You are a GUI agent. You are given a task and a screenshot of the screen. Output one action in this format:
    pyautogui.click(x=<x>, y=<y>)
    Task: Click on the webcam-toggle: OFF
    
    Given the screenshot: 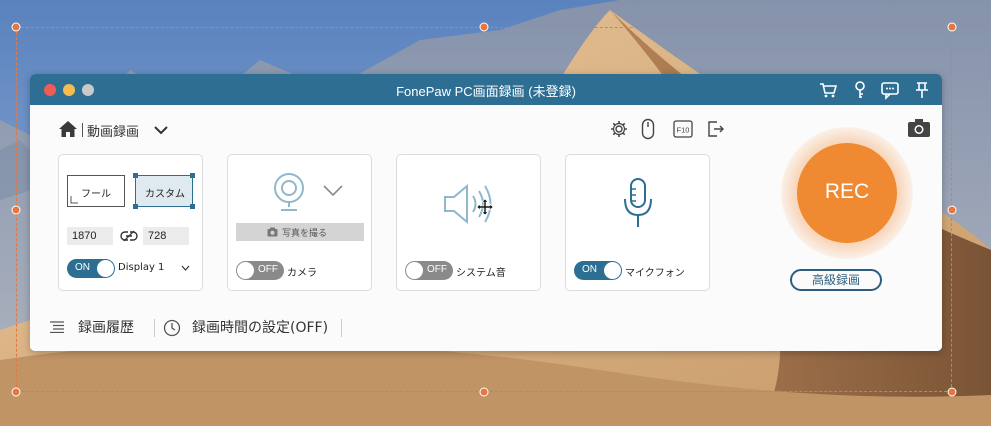 What is the action you would take?
    pyautogui.click(x=260, y=270)
    